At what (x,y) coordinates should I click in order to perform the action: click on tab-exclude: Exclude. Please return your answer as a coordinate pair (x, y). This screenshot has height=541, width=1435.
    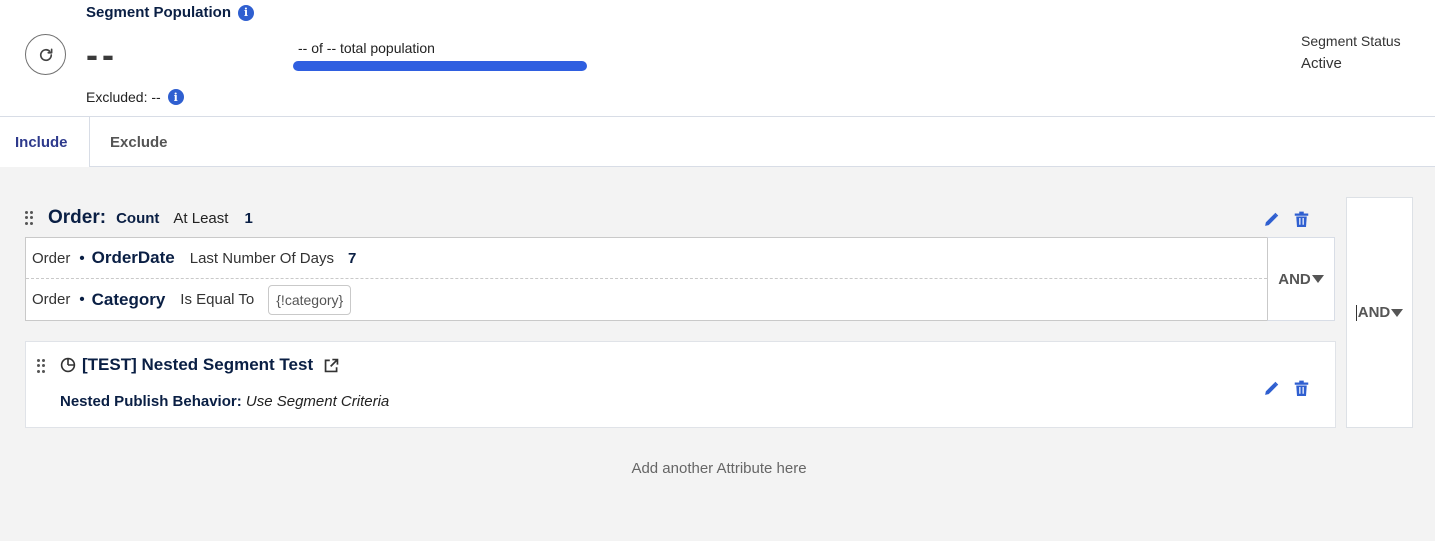
    Looking at the image, I should click on (139, 142).